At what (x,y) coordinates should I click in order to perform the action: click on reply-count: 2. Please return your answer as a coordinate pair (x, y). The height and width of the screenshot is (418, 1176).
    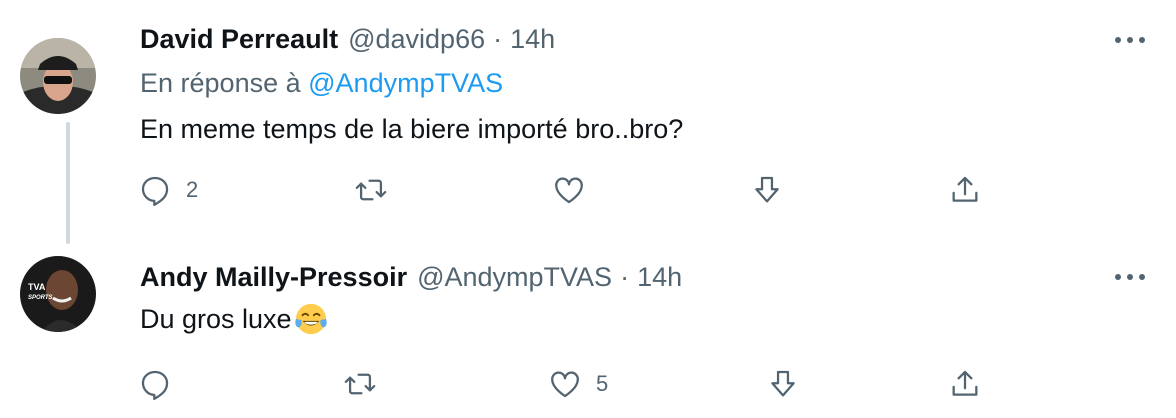
    Looking at the image, I should click on (192, 189).